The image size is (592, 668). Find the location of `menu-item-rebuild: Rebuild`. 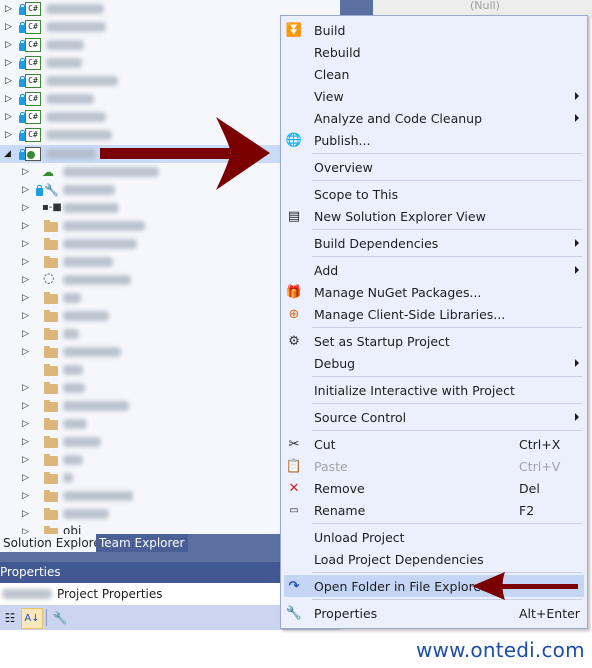

menu-item-rebuild: Rebuild is located at coordinates (434, 52).